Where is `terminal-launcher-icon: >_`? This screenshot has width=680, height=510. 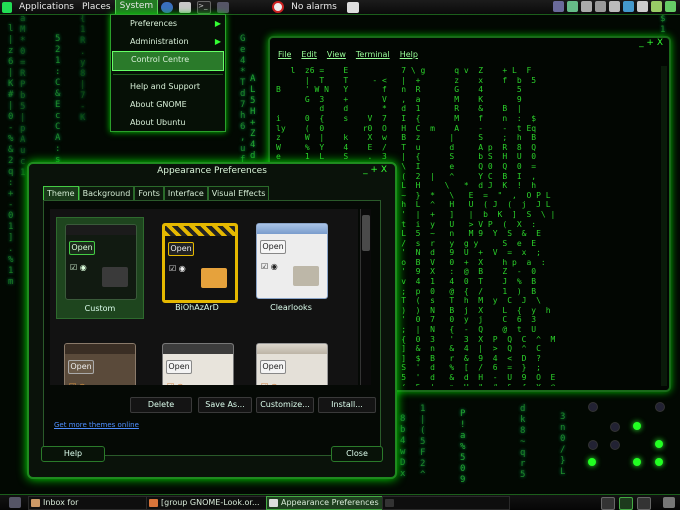 terminal-launcher-icon: >_ is located at coordinates (204, 7).